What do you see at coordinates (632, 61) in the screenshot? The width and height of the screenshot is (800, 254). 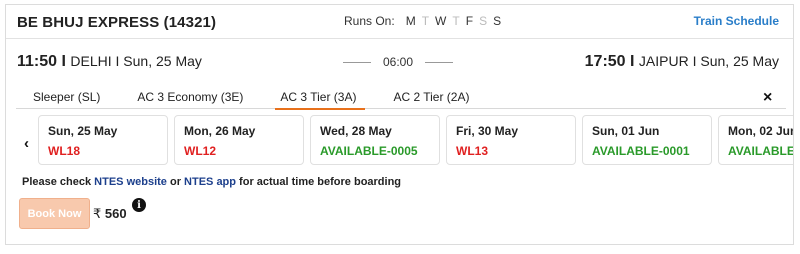 I see `arrival-separator: I` at bounding box center [632, 61].